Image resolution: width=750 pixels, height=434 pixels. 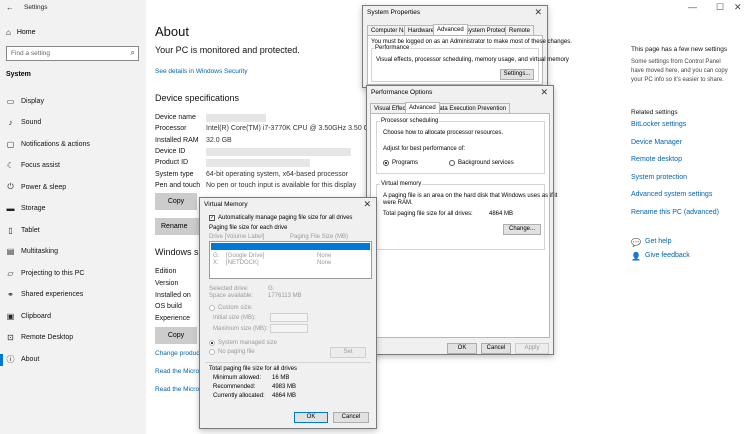 What do you see at coordinates (231, 296) in the screenshot?
I see `space-available-label: Space available:` at bounding box center [231, 296].